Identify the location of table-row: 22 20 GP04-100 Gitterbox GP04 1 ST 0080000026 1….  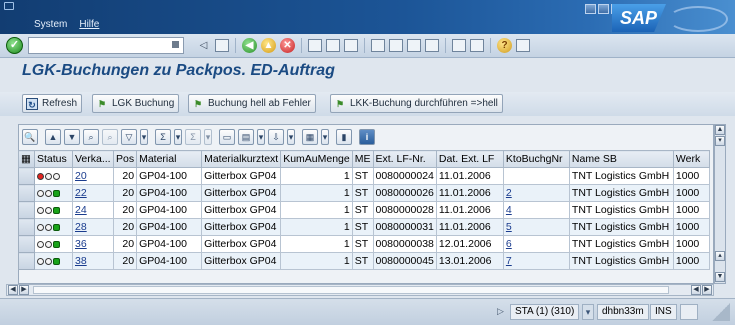
(364, 193).